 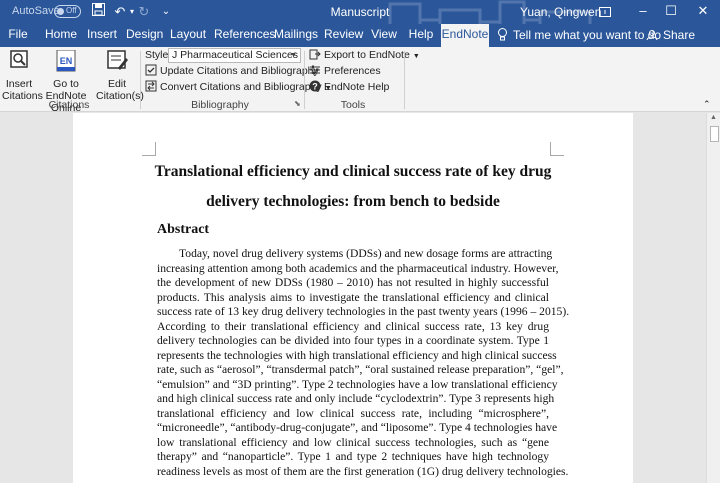 I want to click on tab-file: File, so click(x=18, y=35).